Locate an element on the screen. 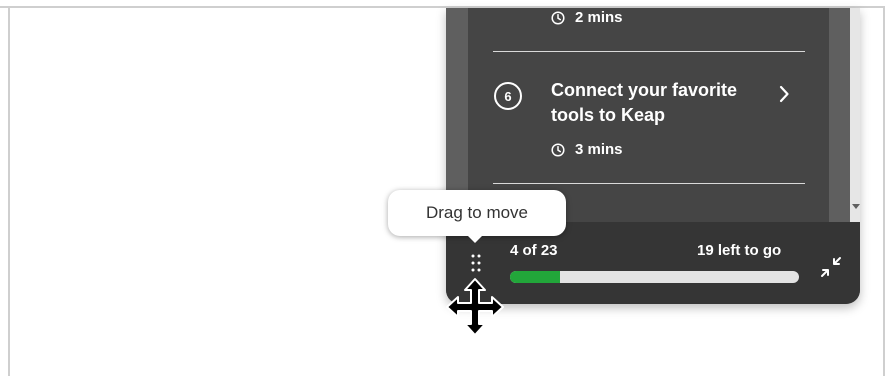  move-cursor-icon is located at coordinates (475, 307).